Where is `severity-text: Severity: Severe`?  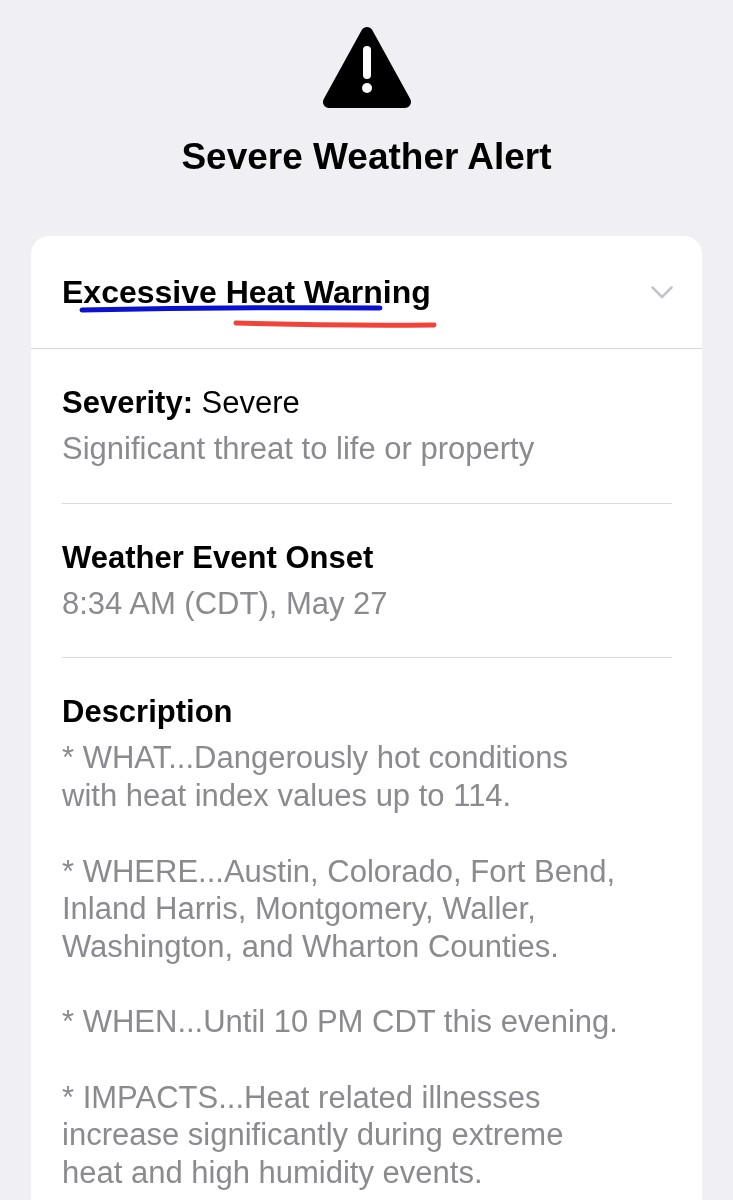 severity-text: Severity: Severe is located at coordinates (181, 403).